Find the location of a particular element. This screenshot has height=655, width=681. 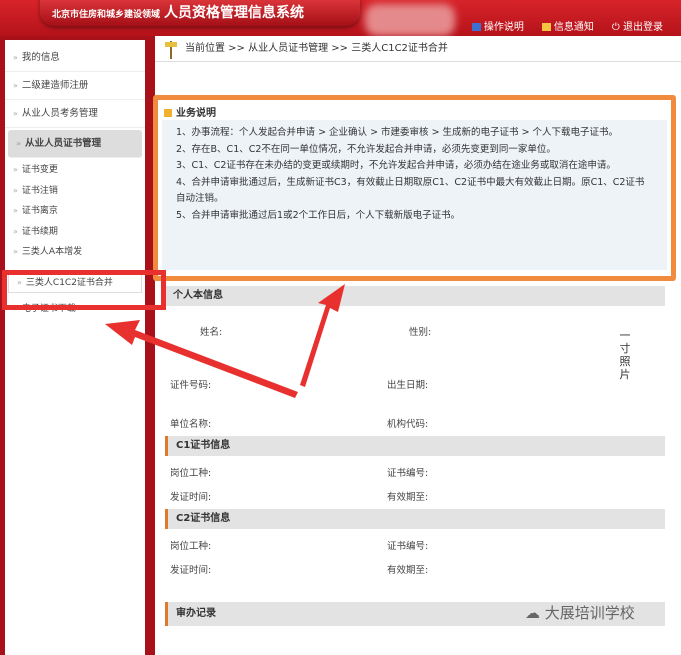

arrow-to-menu is located at coordinates (201, 359).